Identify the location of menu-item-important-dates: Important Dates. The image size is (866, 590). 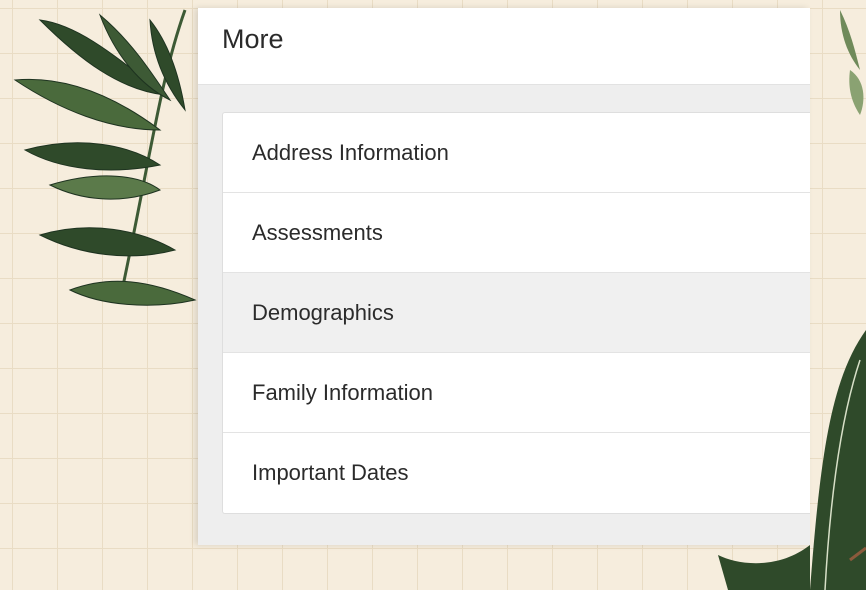
(516, 473).